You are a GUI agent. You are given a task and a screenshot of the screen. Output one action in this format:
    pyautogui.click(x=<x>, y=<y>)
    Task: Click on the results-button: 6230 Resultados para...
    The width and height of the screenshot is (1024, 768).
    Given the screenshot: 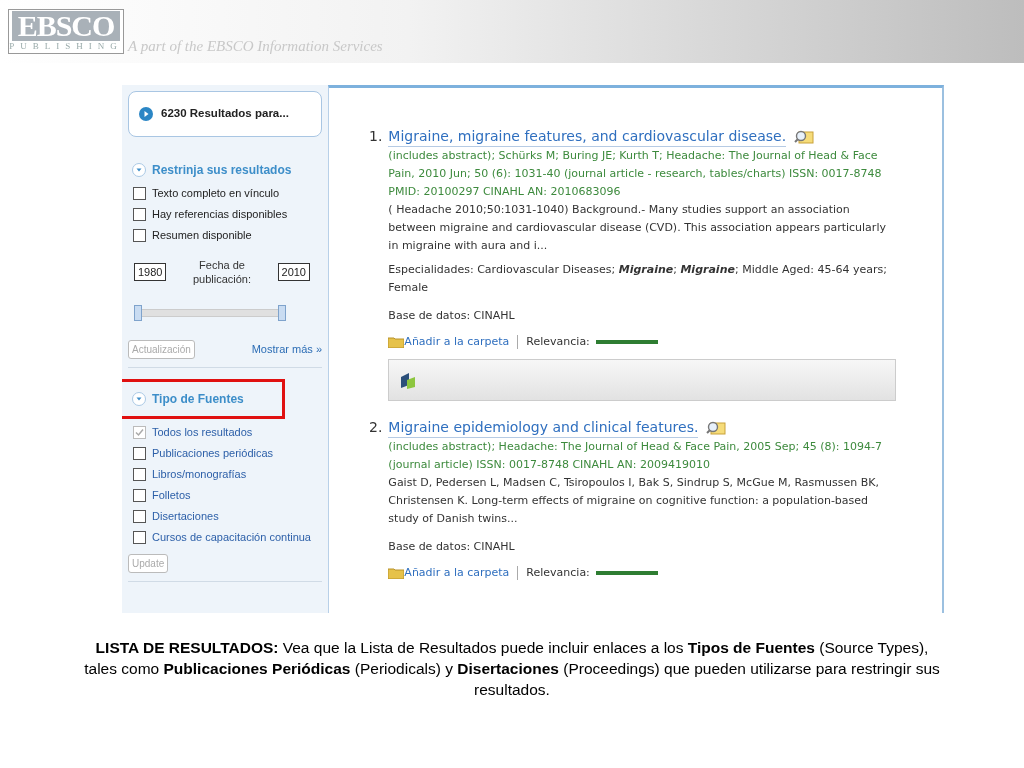 What is the action you would take?
    pyautogui.click(x=225, y=114)
    